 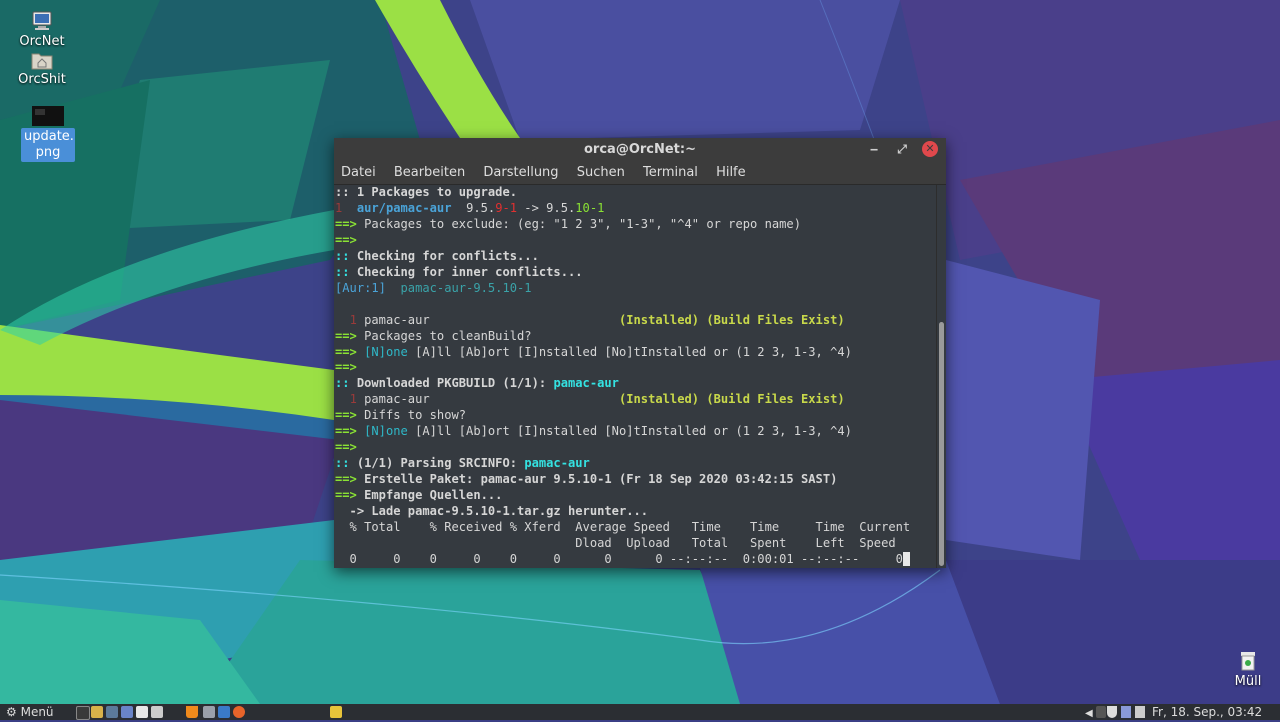 I want to click on system-monitor-launcher-icon, so click(x=112, y=712).